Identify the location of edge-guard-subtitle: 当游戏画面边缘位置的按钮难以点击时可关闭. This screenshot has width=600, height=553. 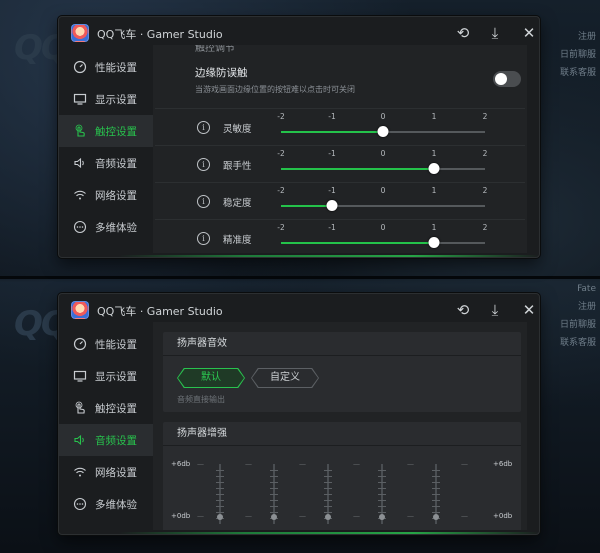
(275, 89).